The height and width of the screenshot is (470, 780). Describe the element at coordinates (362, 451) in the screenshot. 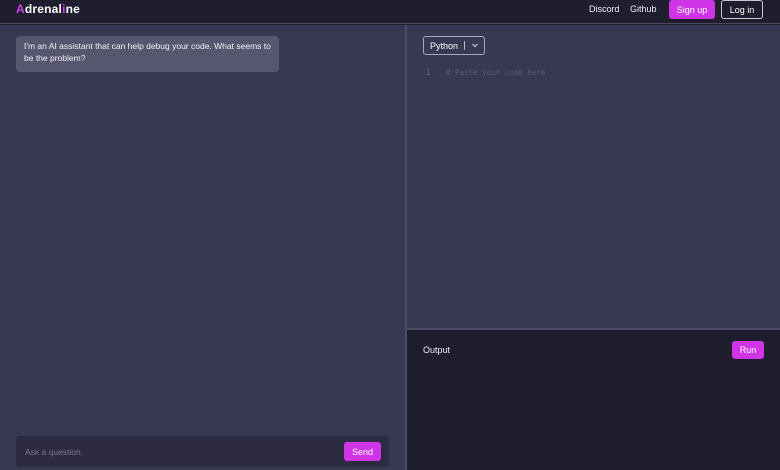

I see `send-button: Send` at that location.